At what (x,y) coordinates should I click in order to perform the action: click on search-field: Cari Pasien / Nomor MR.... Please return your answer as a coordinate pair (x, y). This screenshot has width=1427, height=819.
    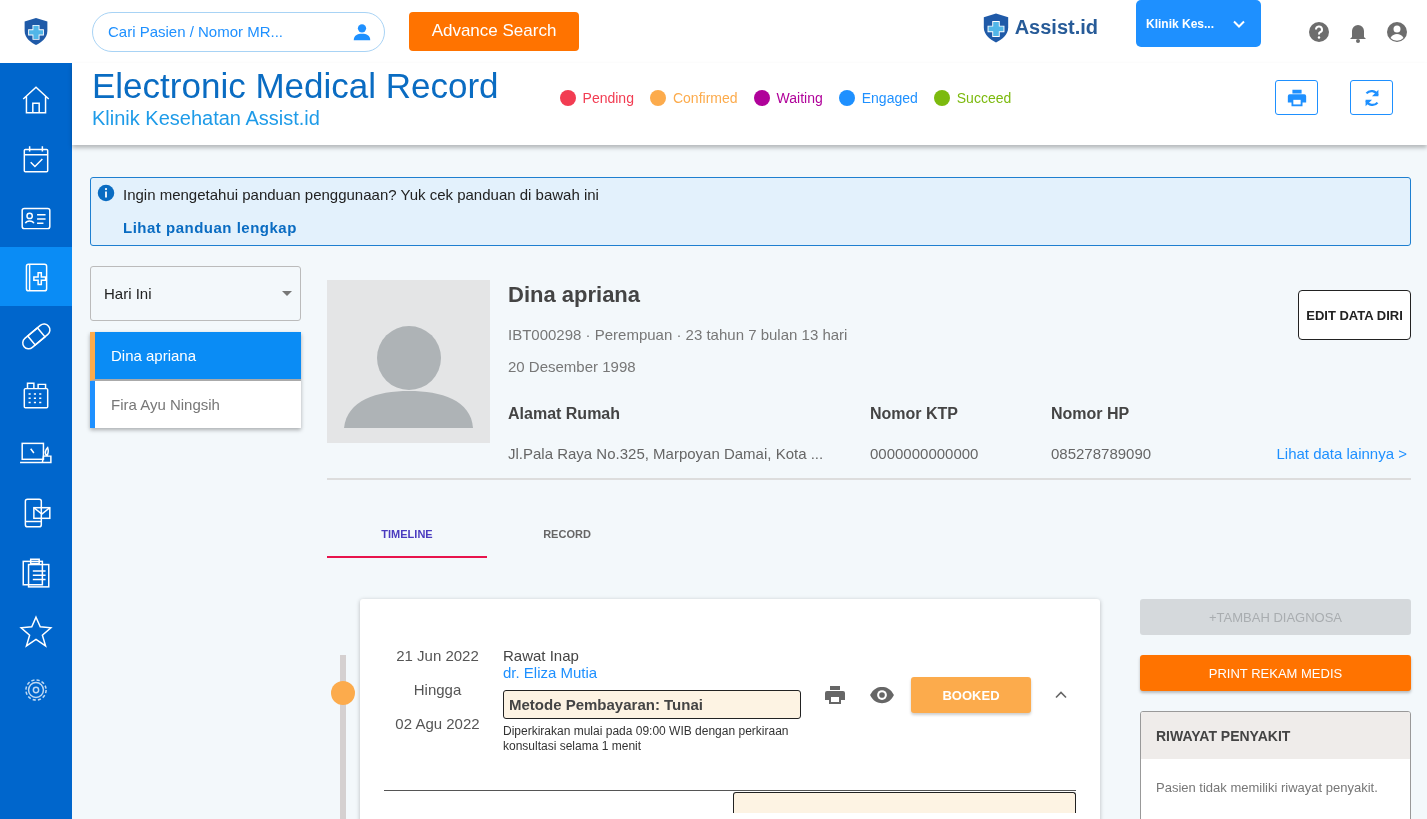
    Looking at the image, I should click on (238, 31).